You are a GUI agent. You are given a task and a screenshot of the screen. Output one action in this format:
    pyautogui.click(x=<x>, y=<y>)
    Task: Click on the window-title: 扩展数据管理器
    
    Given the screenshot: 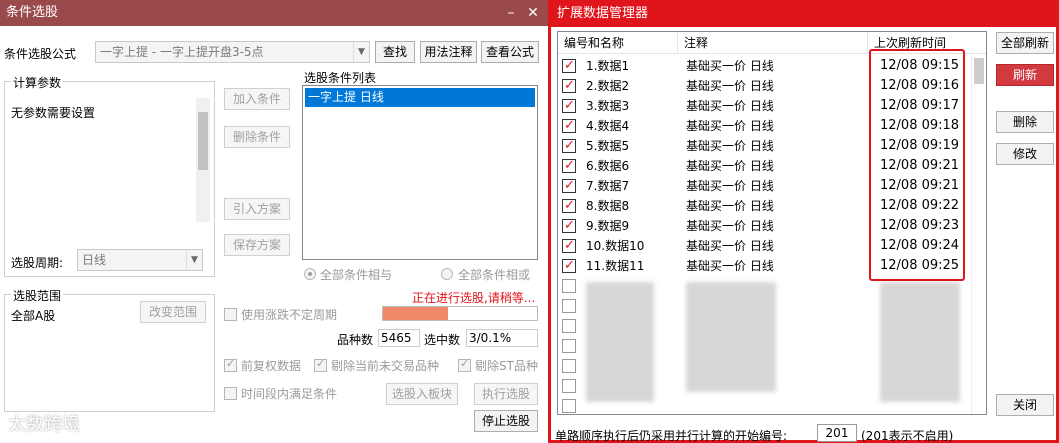 What is the action you would take?
    pyautogui.click(x=603, y=13)
    